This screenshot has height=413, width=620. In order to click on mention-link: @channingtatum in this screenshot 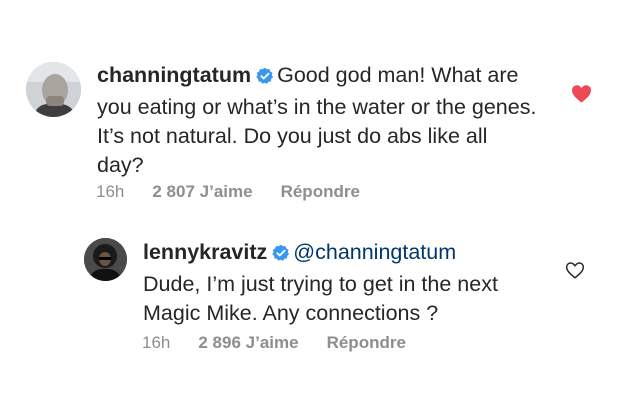, I will do `click(374, 252)`.